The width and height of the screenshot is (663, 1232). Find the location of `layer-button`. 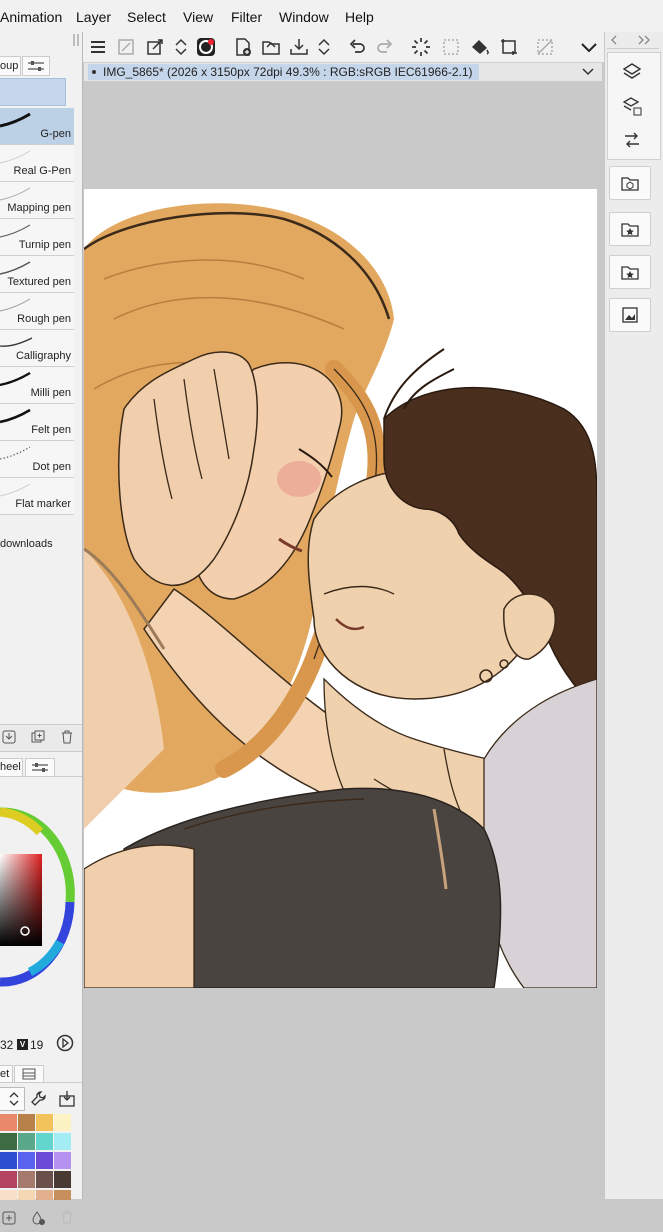

layer-button is located at coordinates (632, 72).